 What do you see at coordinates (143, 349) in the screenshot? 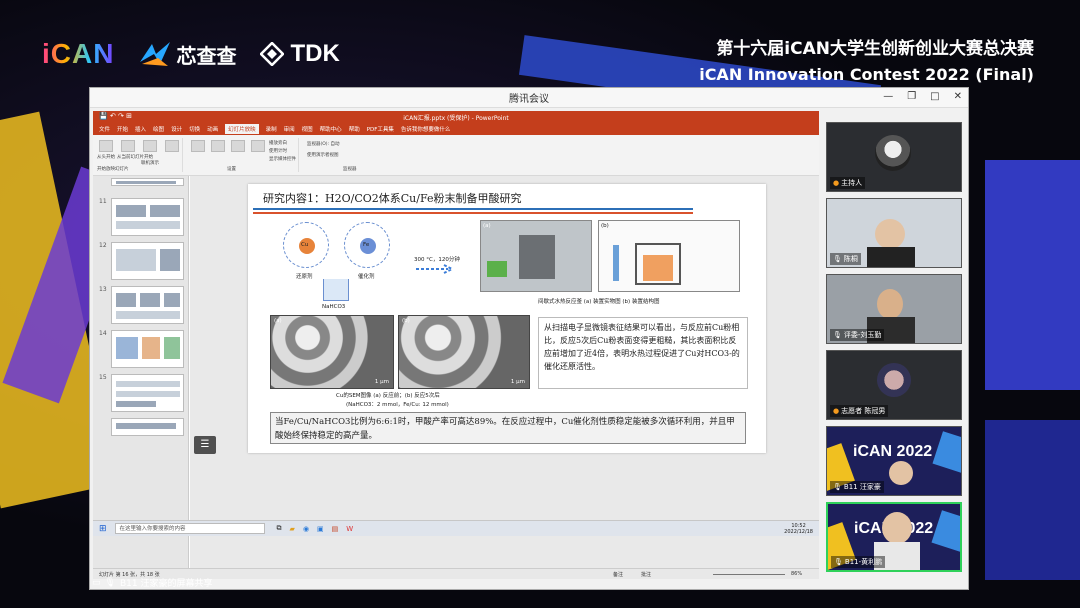
I see `thumbnail: 14` at bounding box center [143, 349].